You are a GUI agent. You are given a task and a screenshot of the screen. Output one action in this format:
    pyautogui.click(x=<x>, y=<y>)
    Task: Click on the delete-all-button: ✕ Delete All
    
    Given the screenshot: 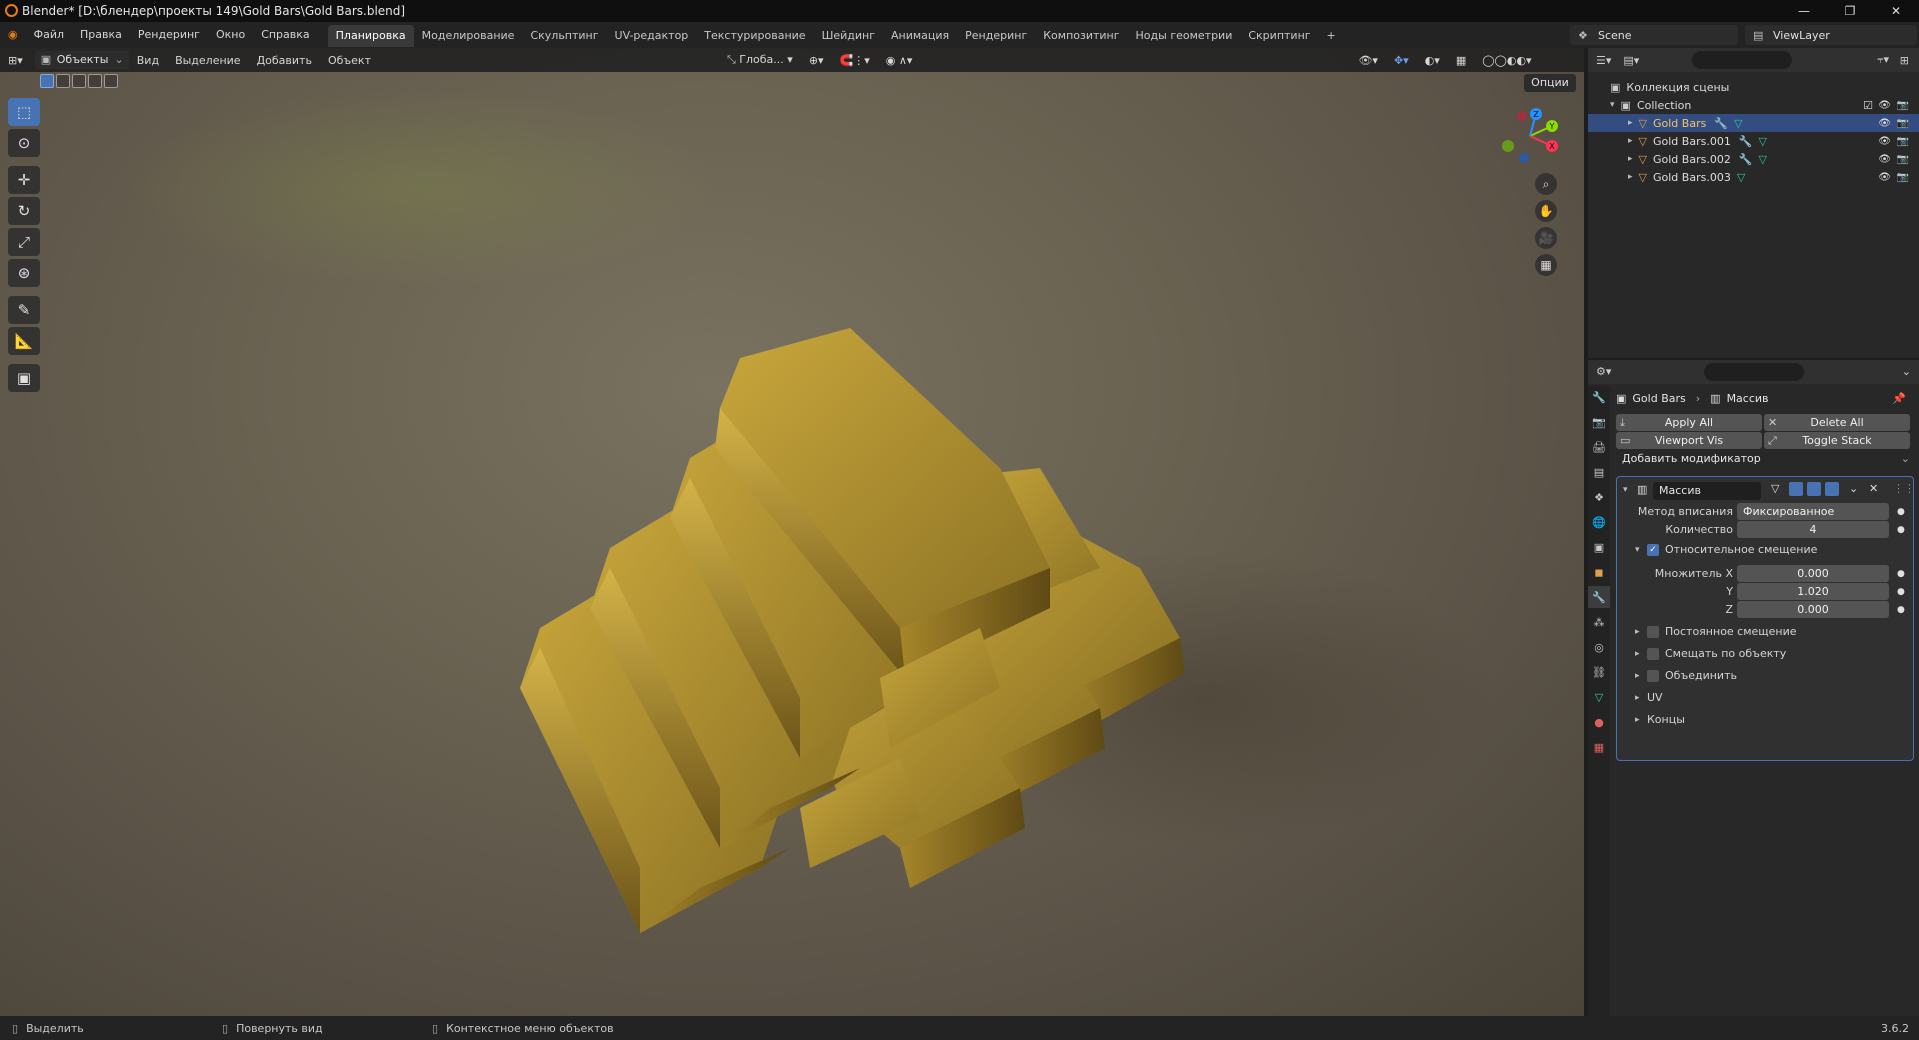 What is the action you would take?
    pyautogui.click(x=1837, y=422)
    